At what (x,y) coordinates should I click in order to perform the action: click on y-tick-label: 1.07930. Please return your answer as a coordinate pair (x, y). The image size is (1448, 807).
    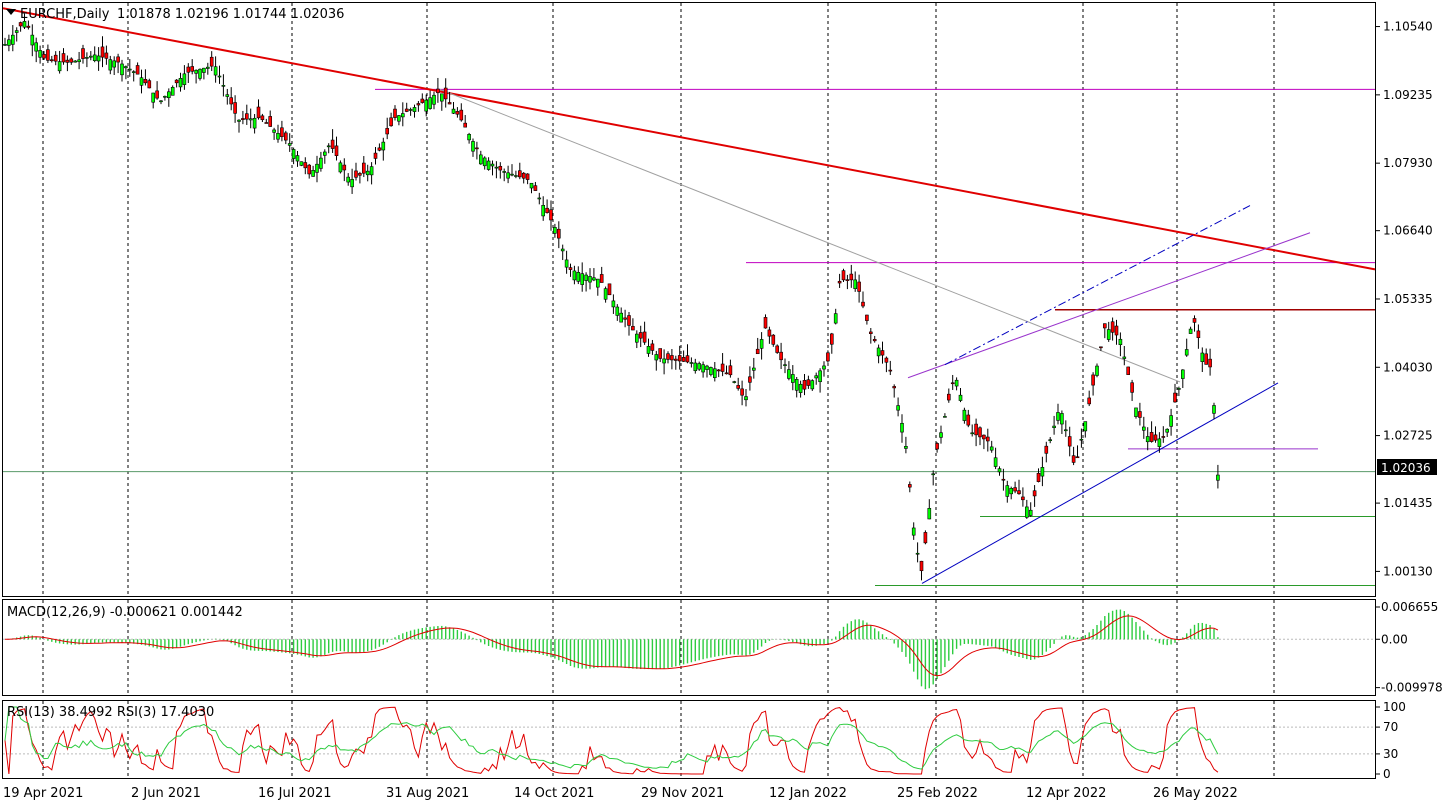
    Looking at the image, I should click on (1408, 163).